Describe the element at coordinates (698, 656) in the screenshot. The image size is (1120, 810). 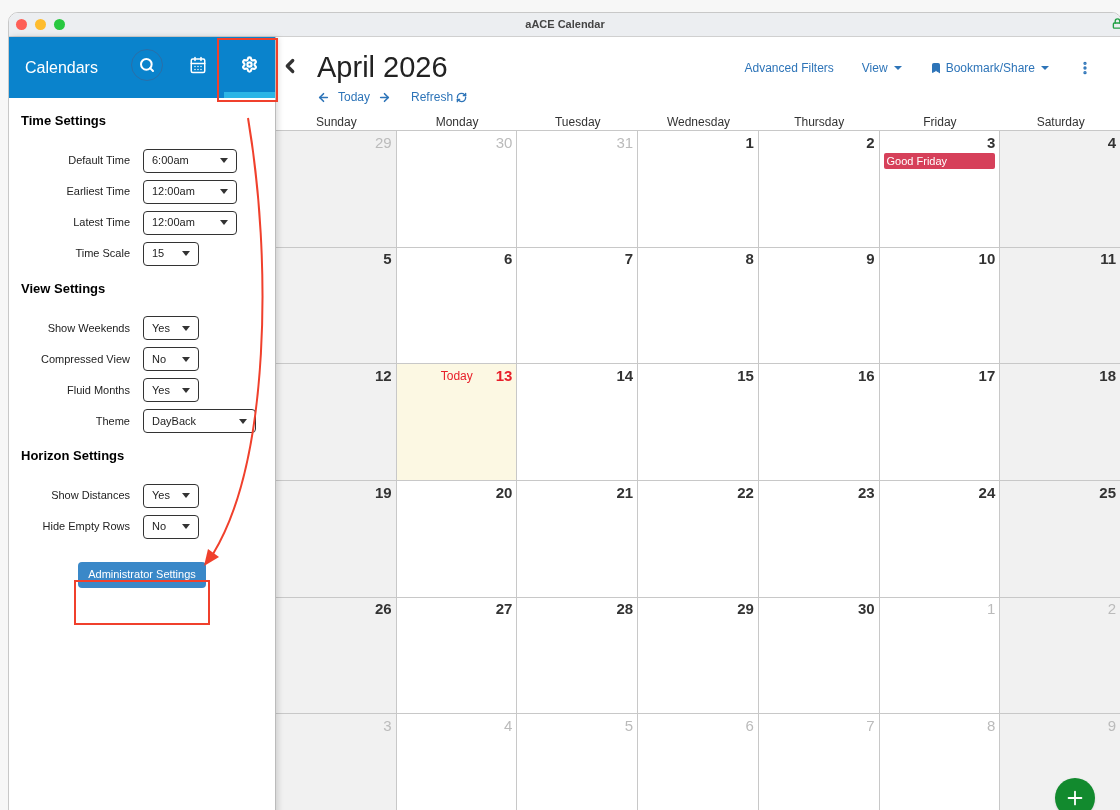
I see `day-cell: 29` at that location.